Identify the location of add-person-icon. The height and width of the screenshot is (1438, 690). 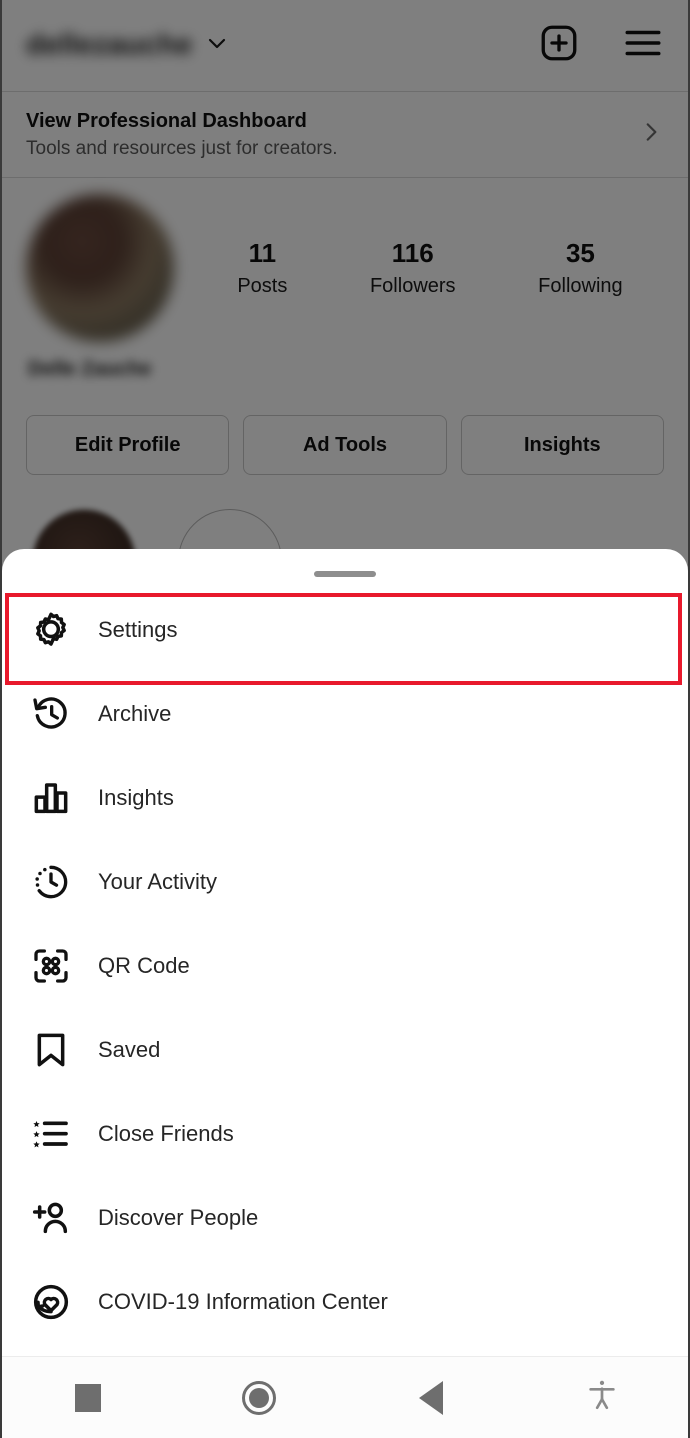
(51, 1218).